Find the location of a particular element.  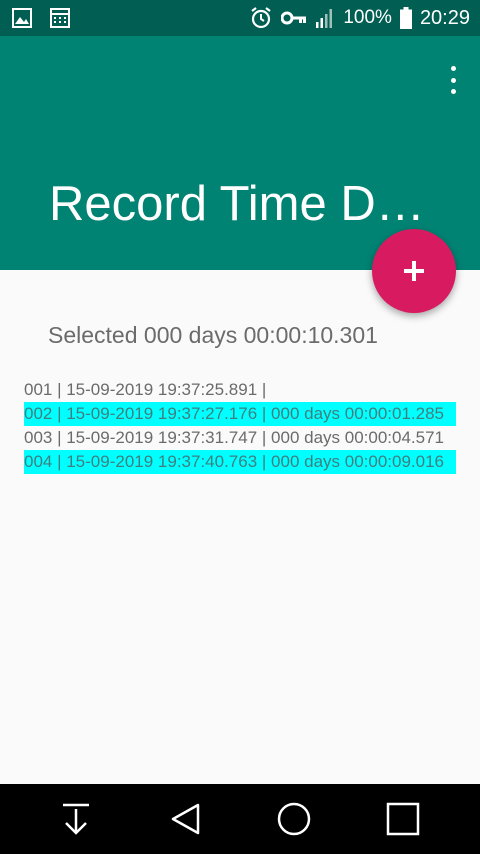

status-notifications is located at coordinates (41, 18).